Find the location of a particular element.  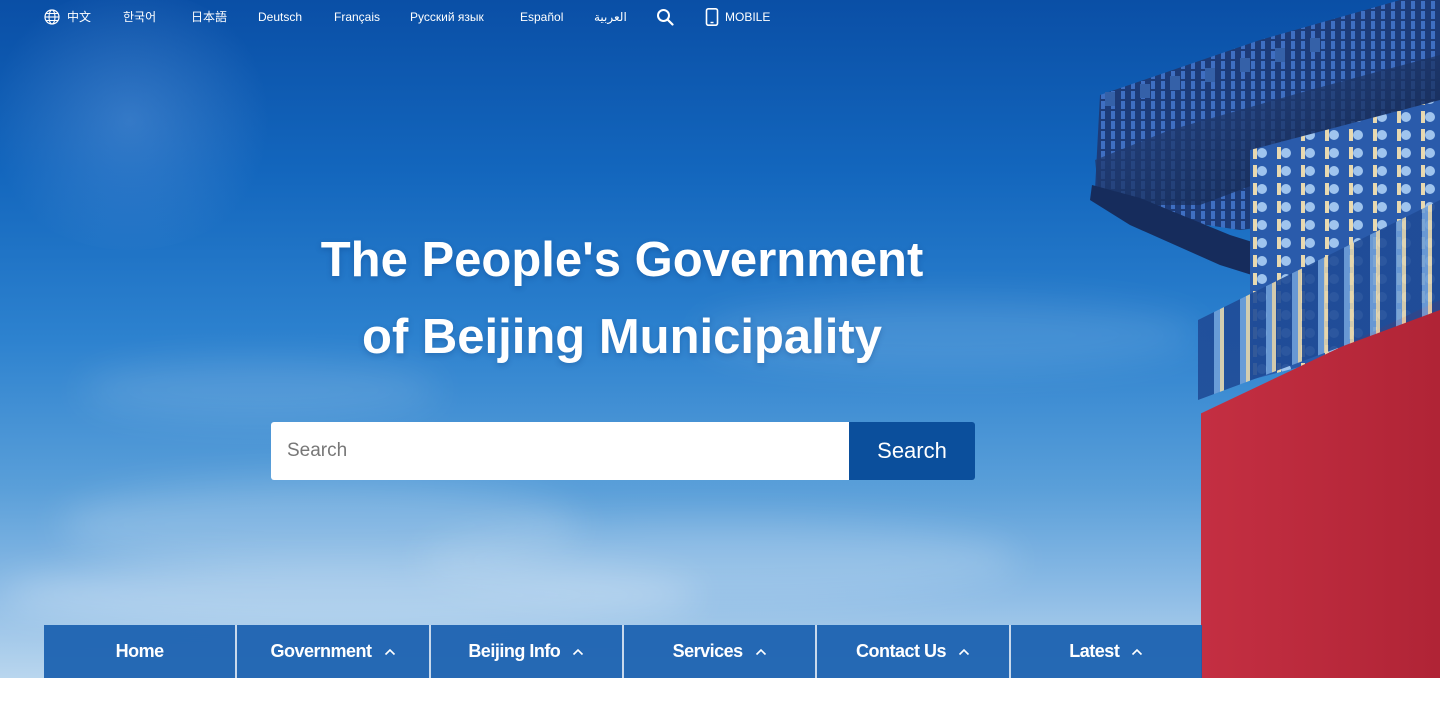

search-button: Search is located at coordinates (912, 451).